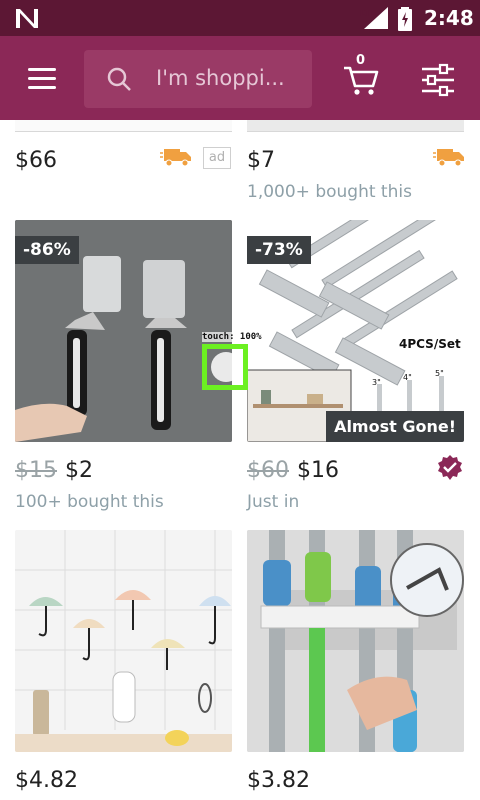 This screenshot has height=800, width=480. What do you see at coordinates (376, 20) in the screenshot?
I see `signal-icon: LTE` at bounding box center [376, 20].